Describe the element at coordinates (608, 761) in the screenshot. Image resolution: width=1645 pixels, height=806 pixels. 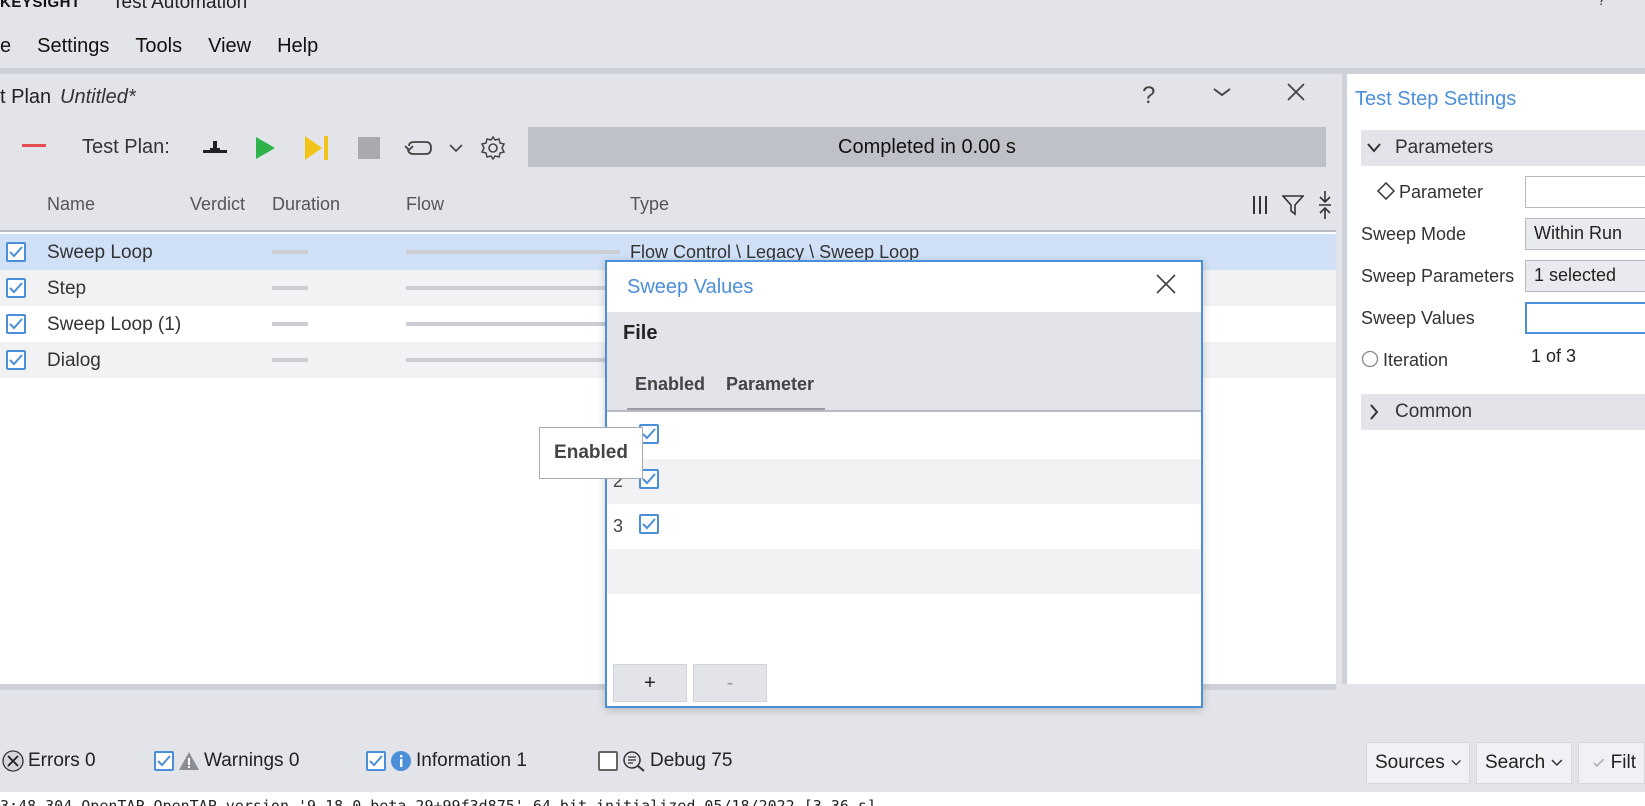
I see `debug-checkbox` at that location.